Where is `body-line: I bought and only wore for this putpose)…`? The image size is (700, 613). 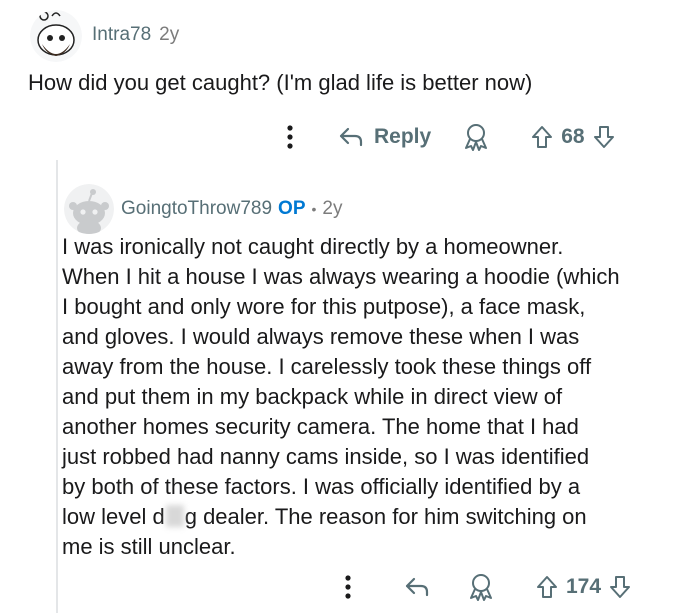
body-line: I bought and only wore for this putpose)… is located at coordinates (324, 306).